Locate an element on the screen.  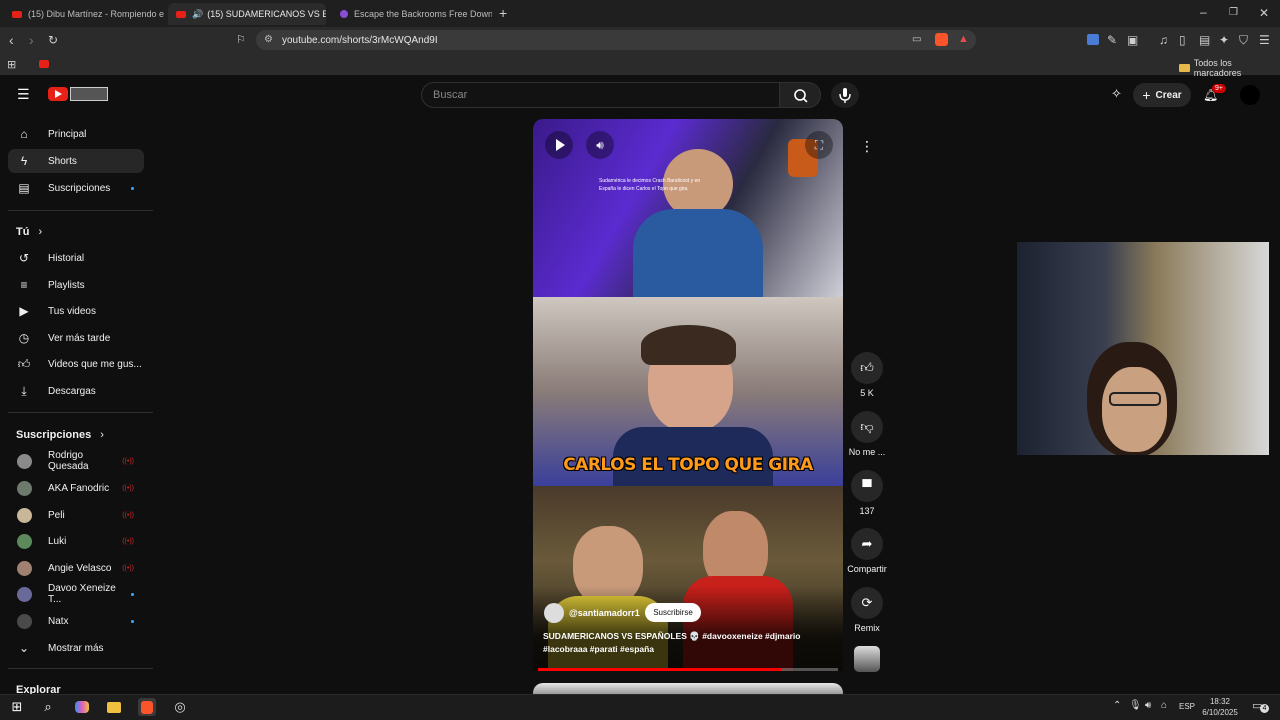
extensions-icon: ✎ is located at coordinates (1112, 40).